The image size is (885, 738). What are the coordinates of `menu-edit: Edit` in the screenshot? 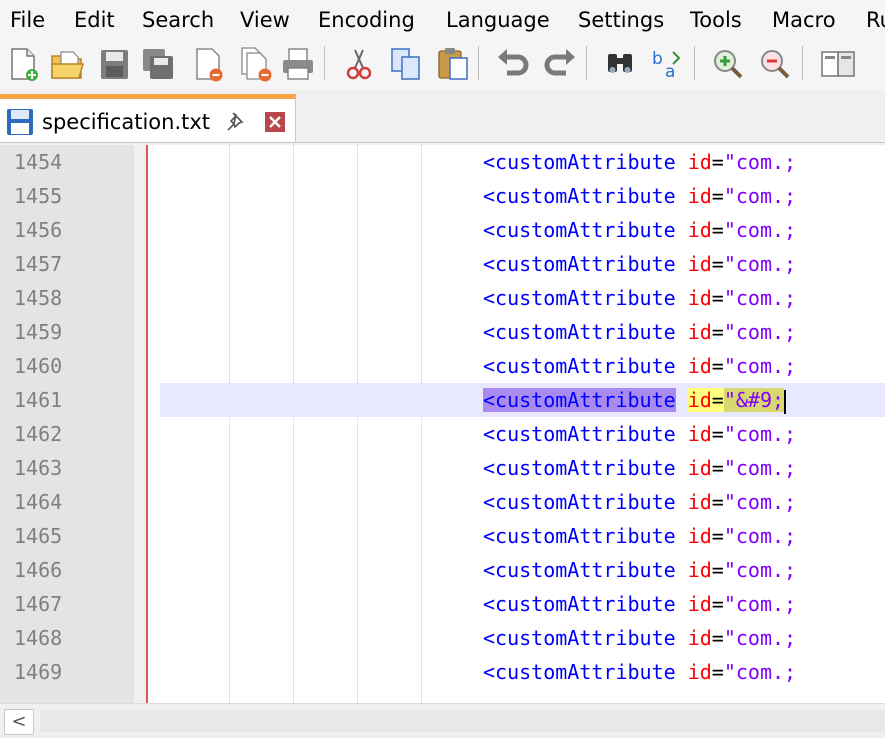 It's located at (94, 20).